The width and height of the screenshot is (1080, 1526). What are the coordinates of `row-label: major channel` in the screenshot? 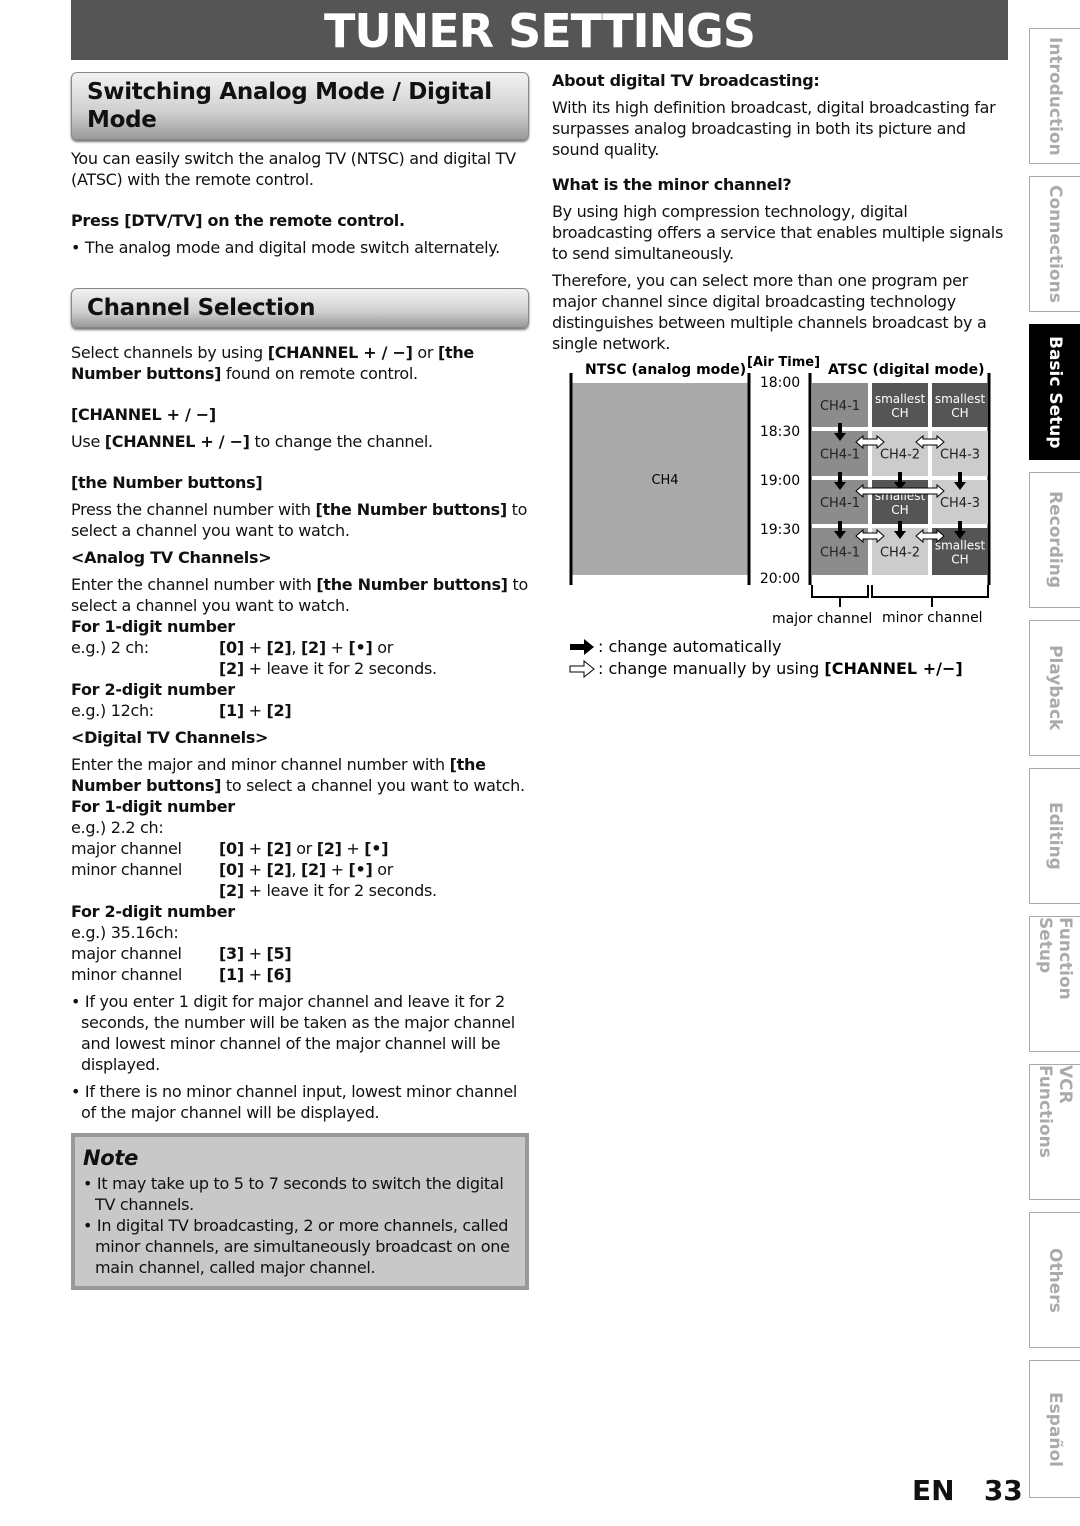 It's located at (126, 953).